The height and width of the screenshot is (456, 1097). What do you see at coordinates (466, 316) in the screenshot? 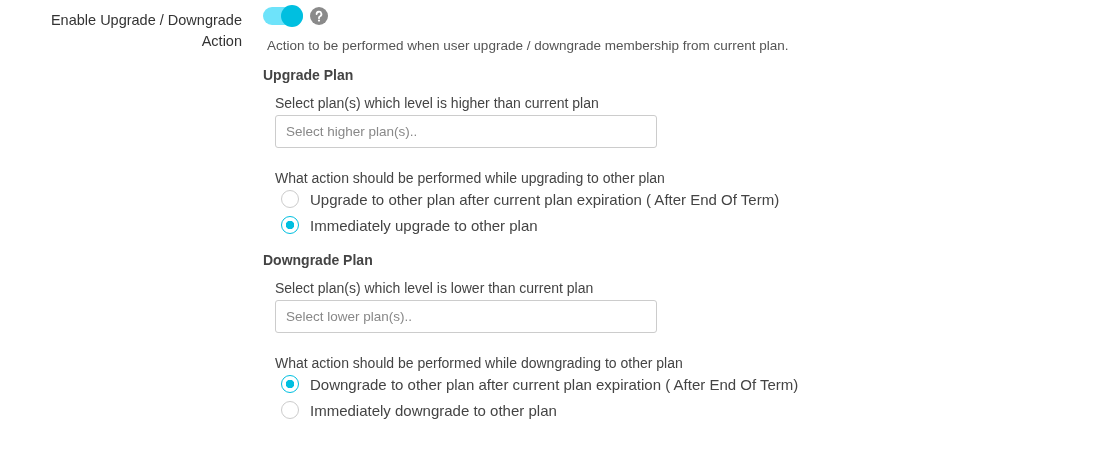
I see `plan-select-field: Select lower plan(s)..` at bounding box center [466, 316].